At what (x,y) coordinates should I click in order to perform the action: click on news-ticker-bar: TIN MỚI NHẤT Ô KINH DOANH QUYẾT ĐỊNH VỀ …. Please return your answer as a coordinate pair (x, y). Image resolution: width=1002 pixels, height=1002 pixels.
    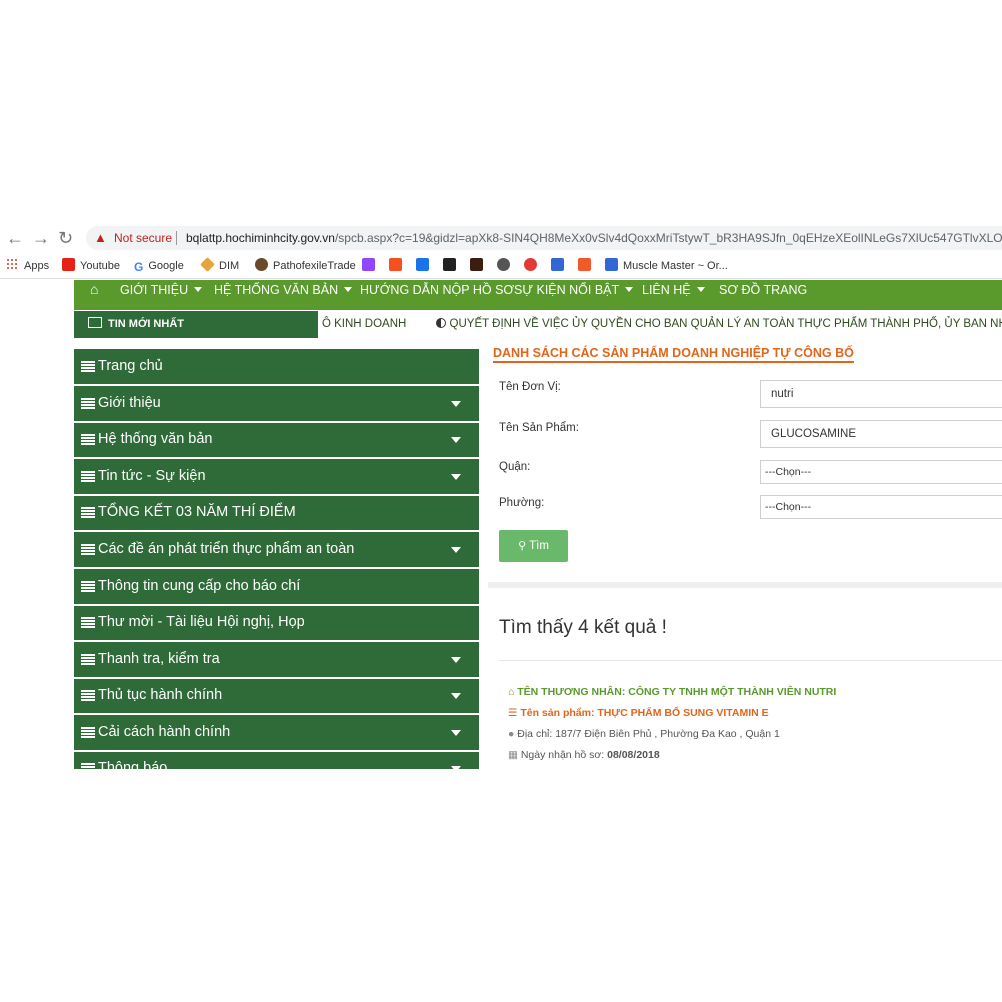
    Looking at the image, I should click on (538, 324).